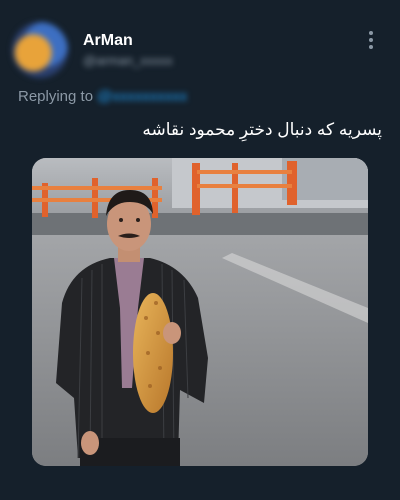 This screenshot has width=400, height=500. Describe the element at coordinates (56, 96) in the screenshot. I see `replying-label: Replying to` at that location.